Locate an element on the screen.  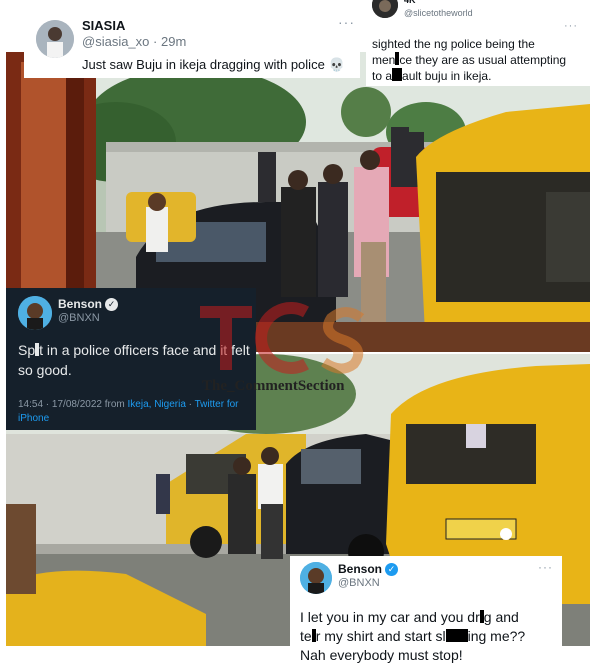
tweet-text-fragment: g and is located at coordinates (501, 617).